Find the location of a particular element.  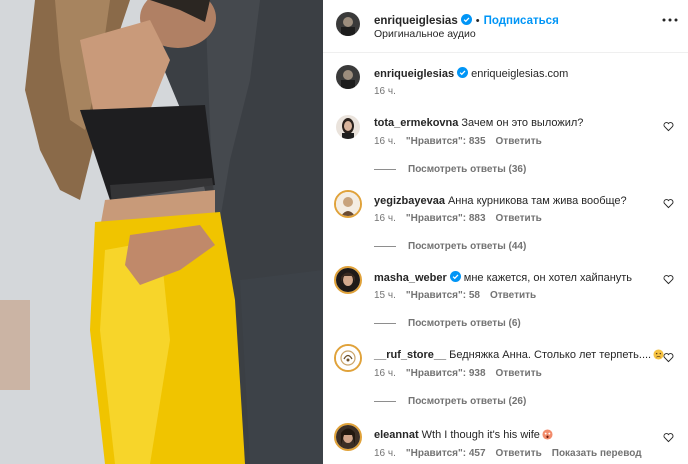

comment-text: Зачем он это выложил? is located at coordinates (522, 123).